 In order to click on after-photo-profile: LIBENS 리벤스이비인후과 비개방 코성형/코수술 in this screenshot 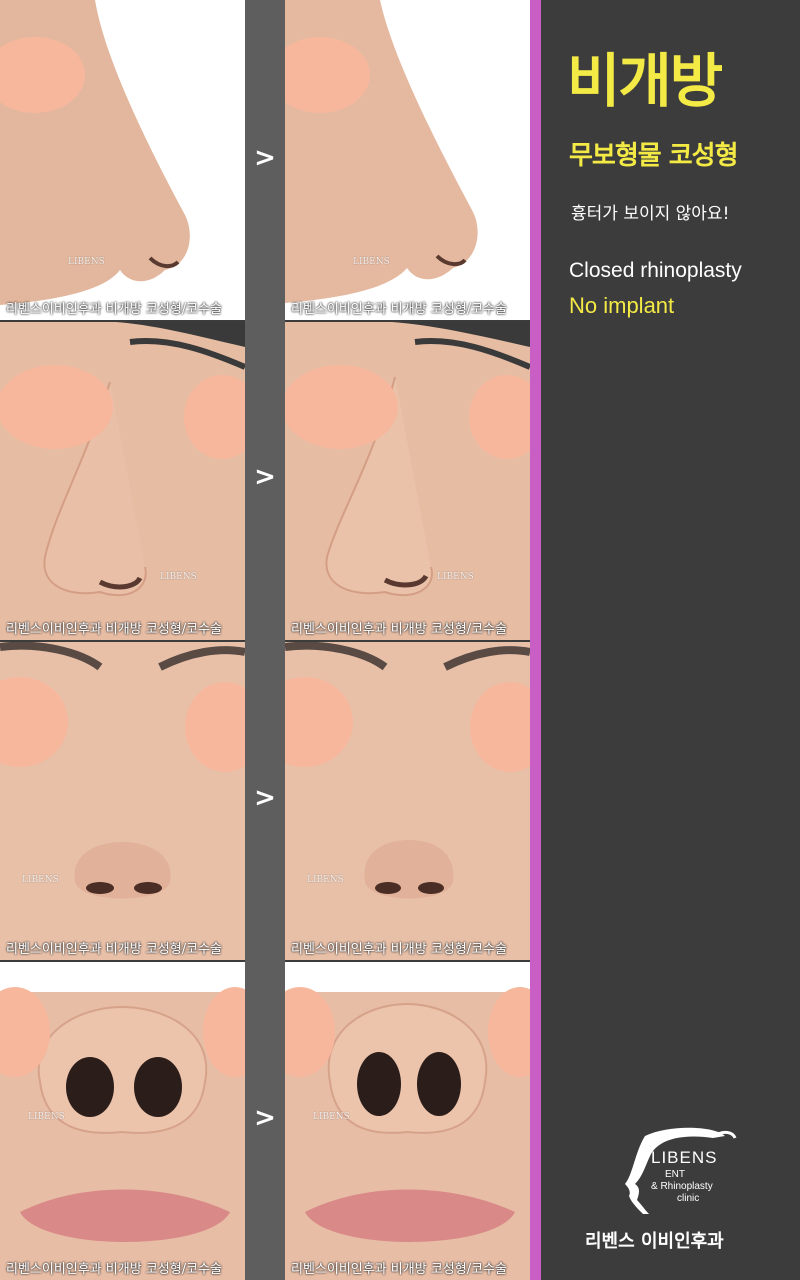, I will do `click(407, 160)`.